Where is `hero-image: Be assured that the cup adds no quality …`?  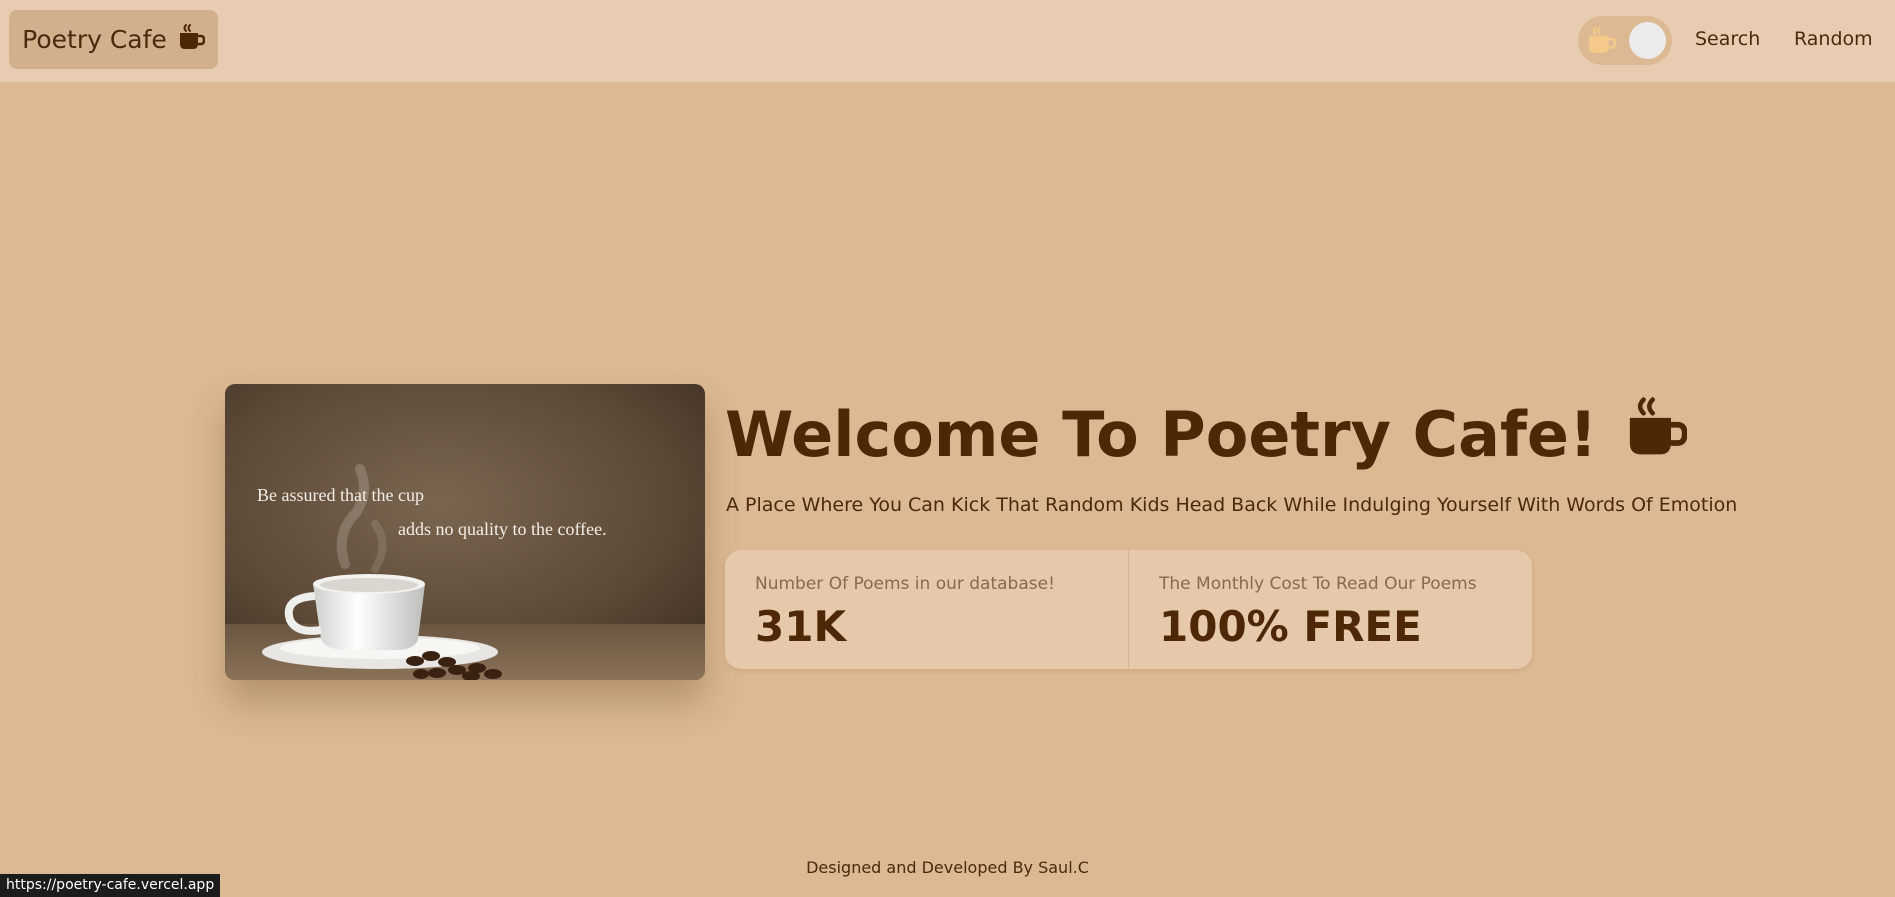 hero-image: Be assured that the cup adds no quality … is located at coordinates (465, 532).